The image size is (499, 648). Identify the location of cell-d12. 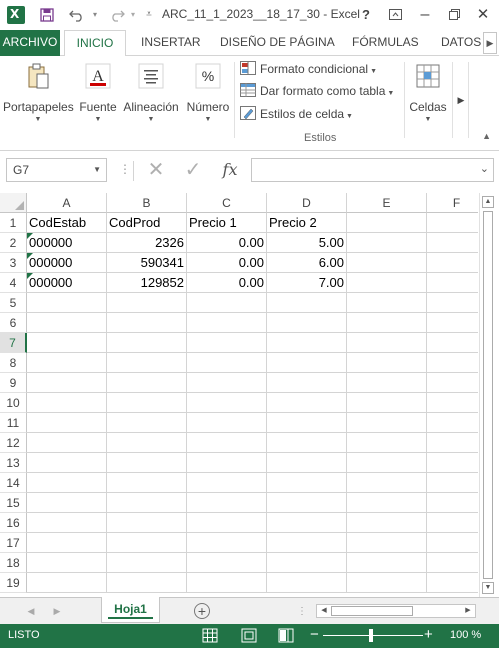
(307, 443).